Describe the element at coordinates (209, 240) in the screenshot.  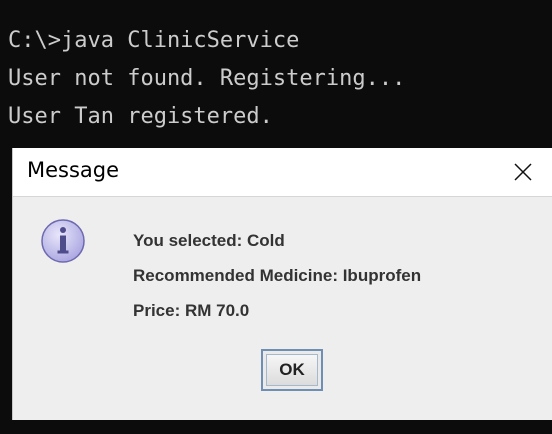
I see `message-line-selected: You selected: Cold` at that location.